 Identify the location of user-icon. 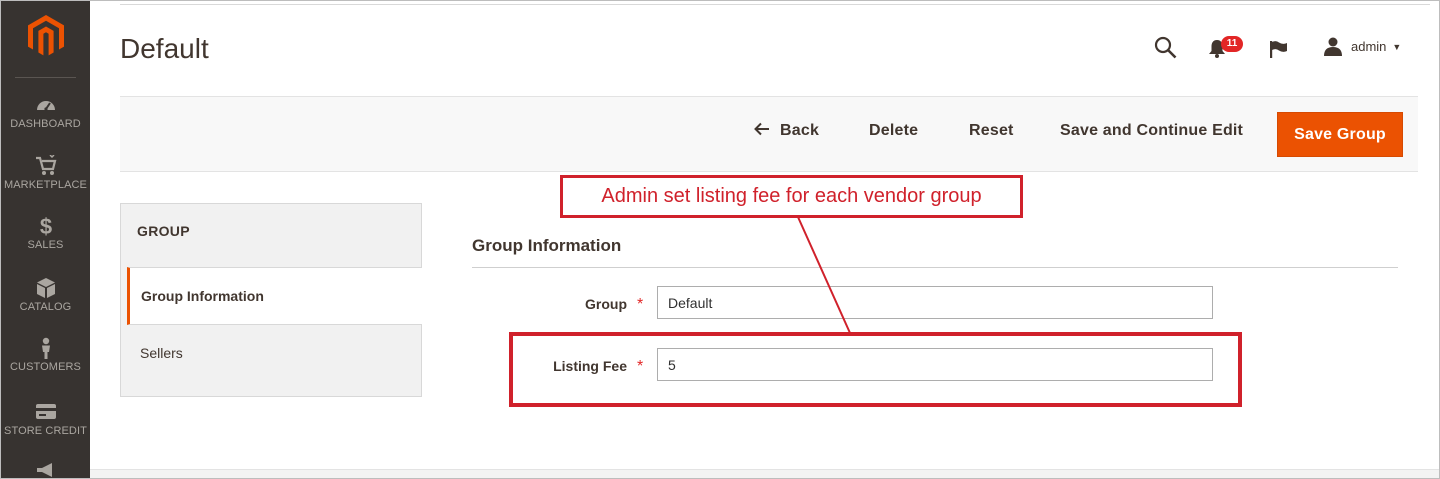
(1333, 46).